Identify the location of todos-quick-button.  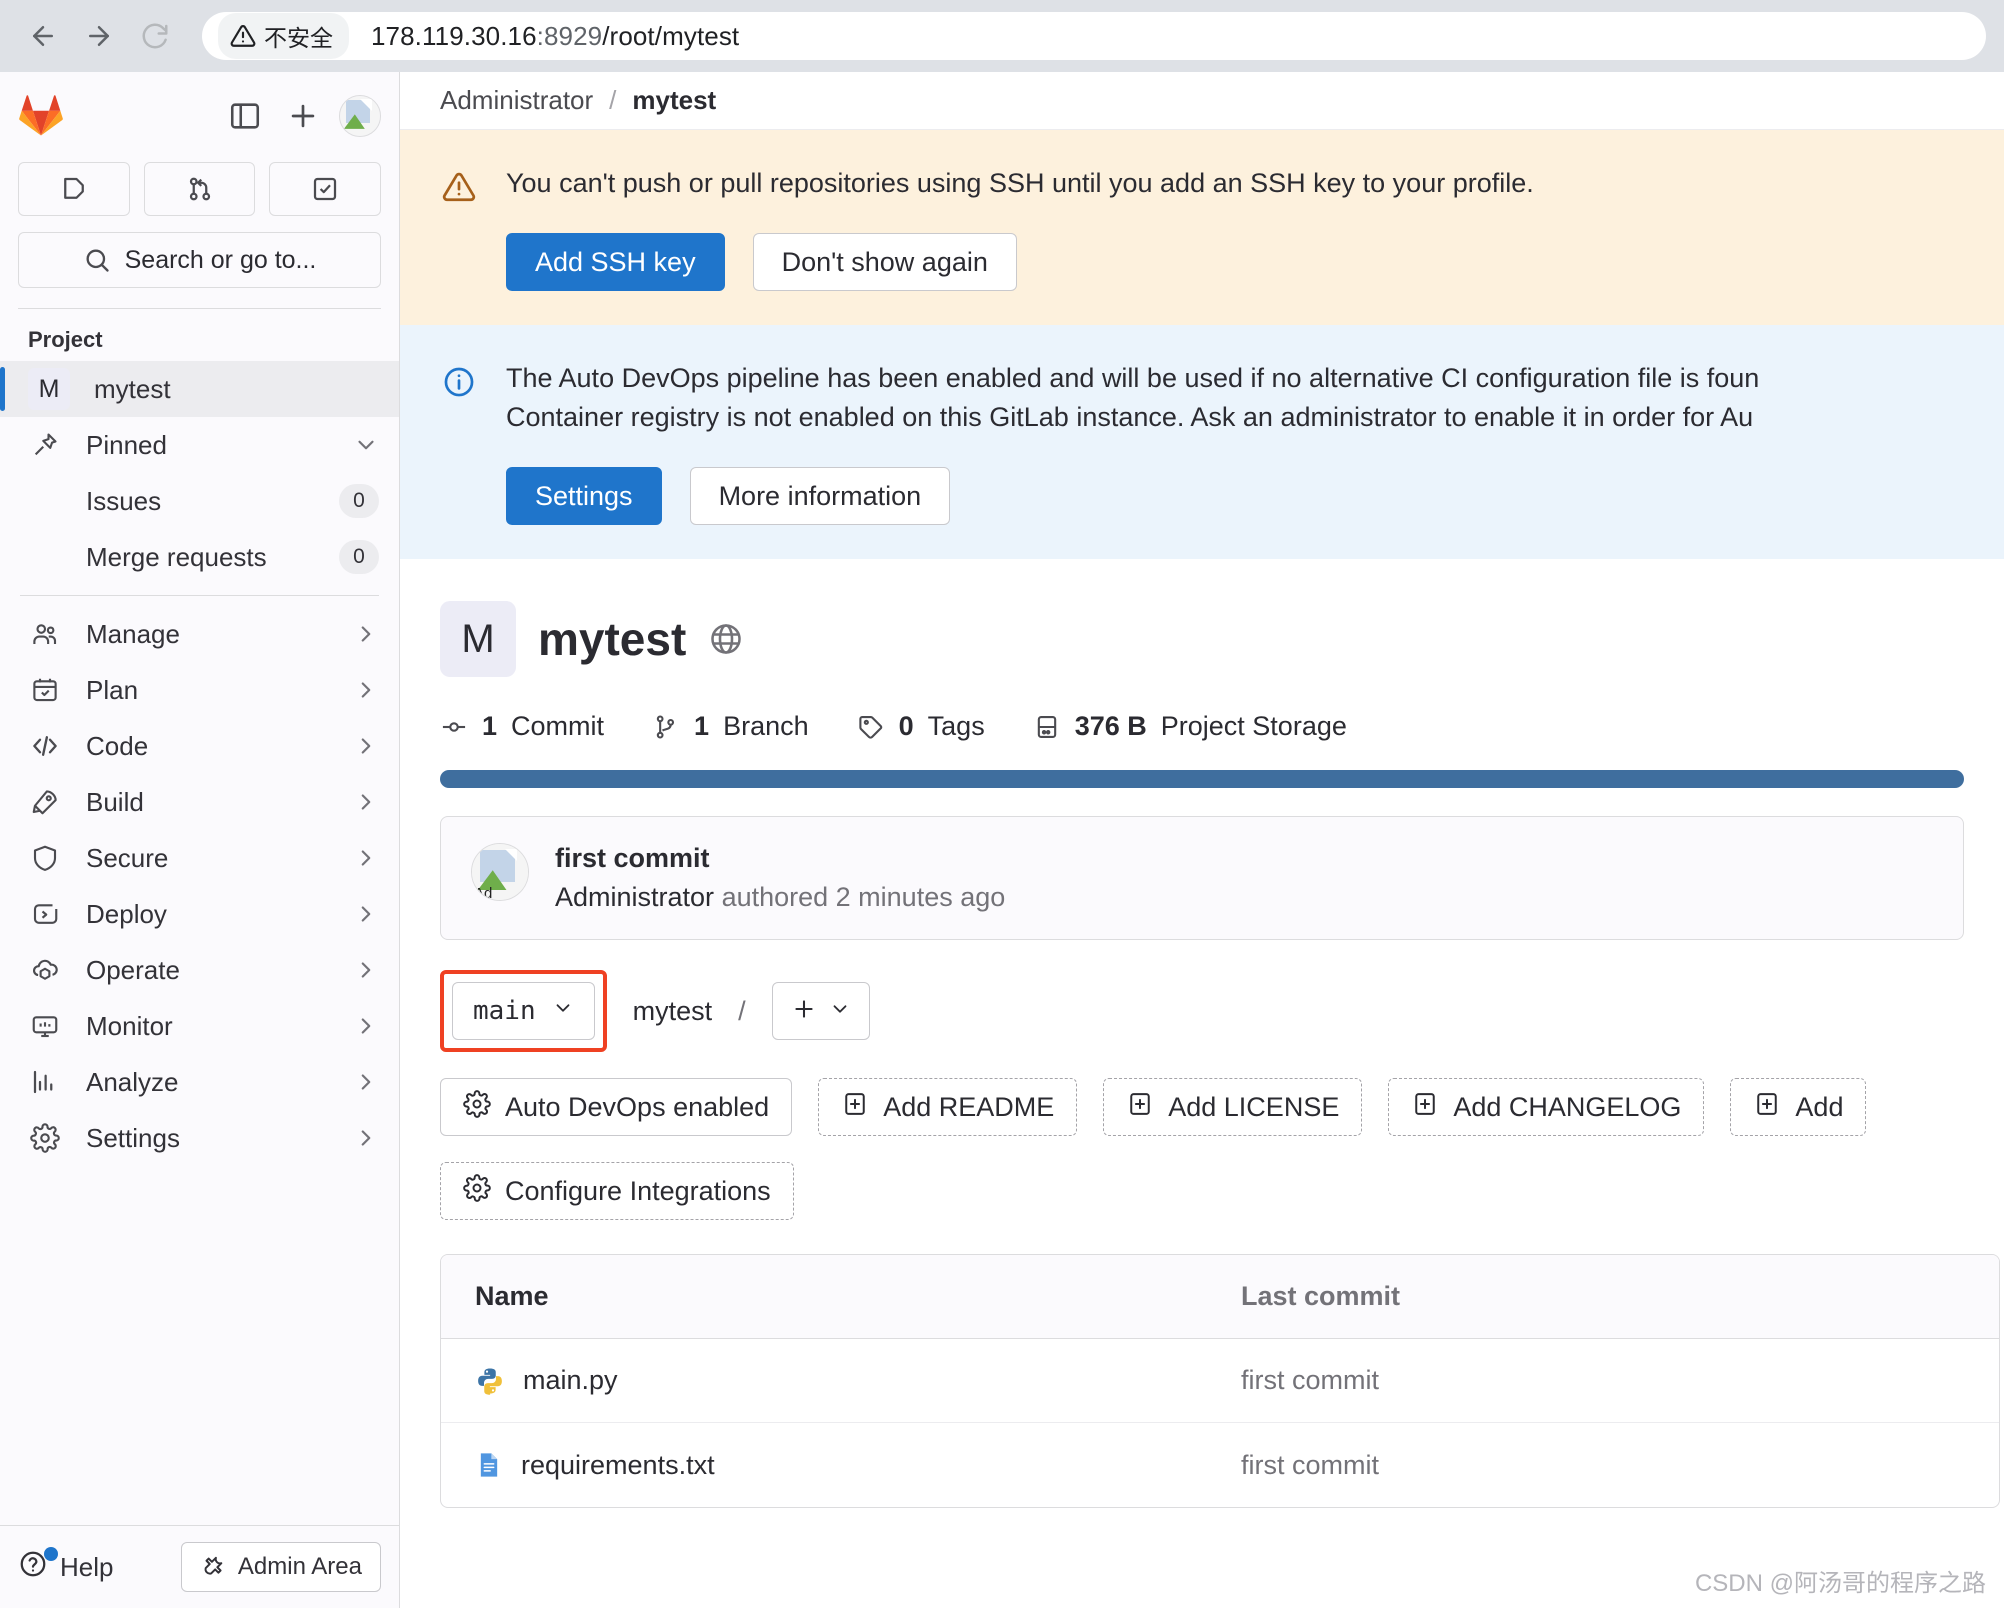
(325, 189).